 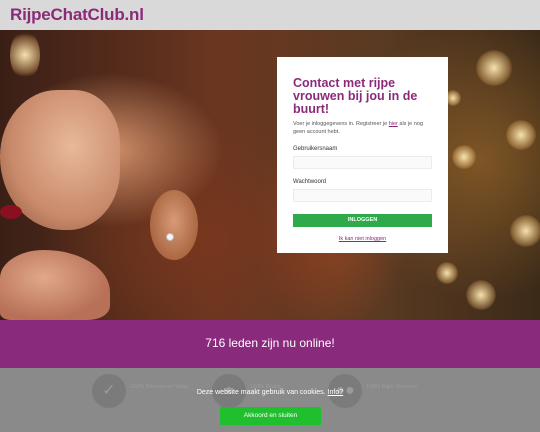 What do you see at coordinates (310, 182) in the screenshot?
I see `password-label: Wachtwoord` at bounding box center [310, 182].